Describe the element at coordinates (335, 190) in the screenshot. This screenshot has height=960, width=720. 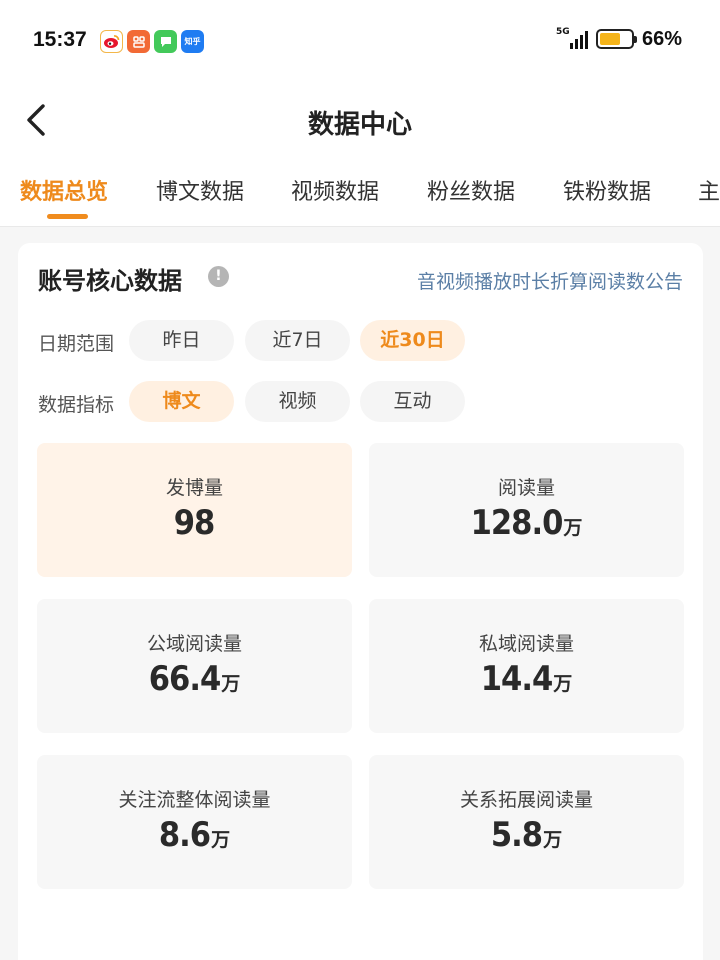
I see `tab-video-data: 视频数据` at that location.